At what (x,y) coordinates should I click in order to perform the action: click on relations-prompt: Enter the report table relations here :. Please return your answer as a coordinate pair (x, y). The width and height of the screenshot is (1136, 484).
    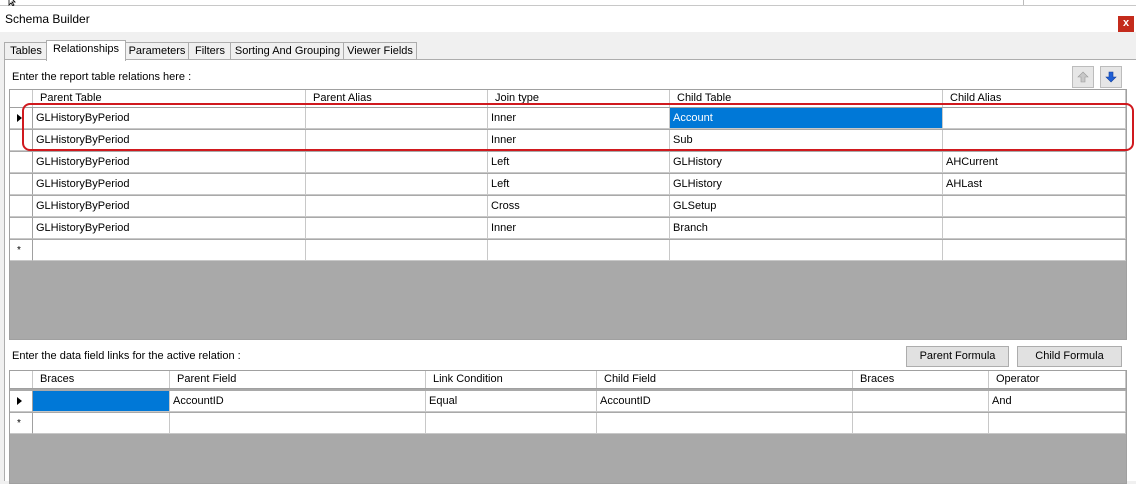
    Looking at the image, I should click on (102, 77).